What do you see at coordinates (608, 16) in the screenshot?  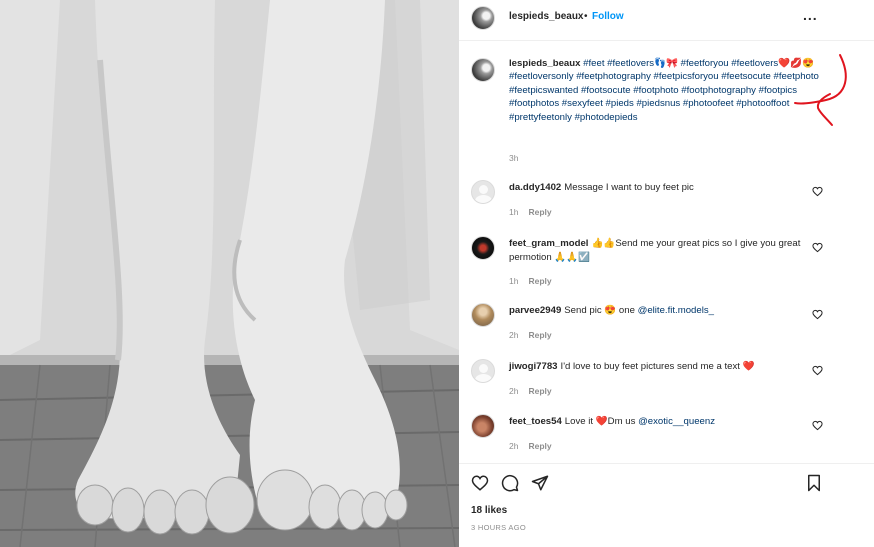 I see `follow-button: Follow` at bounding box center [608, 16].